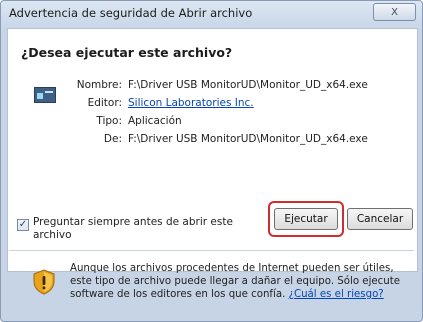 This screenshot has height=322, width=423. What do you see at coordinates (112, 139) in the screenshot?
I see `from-label: De:` at bounding box center [112, 139].